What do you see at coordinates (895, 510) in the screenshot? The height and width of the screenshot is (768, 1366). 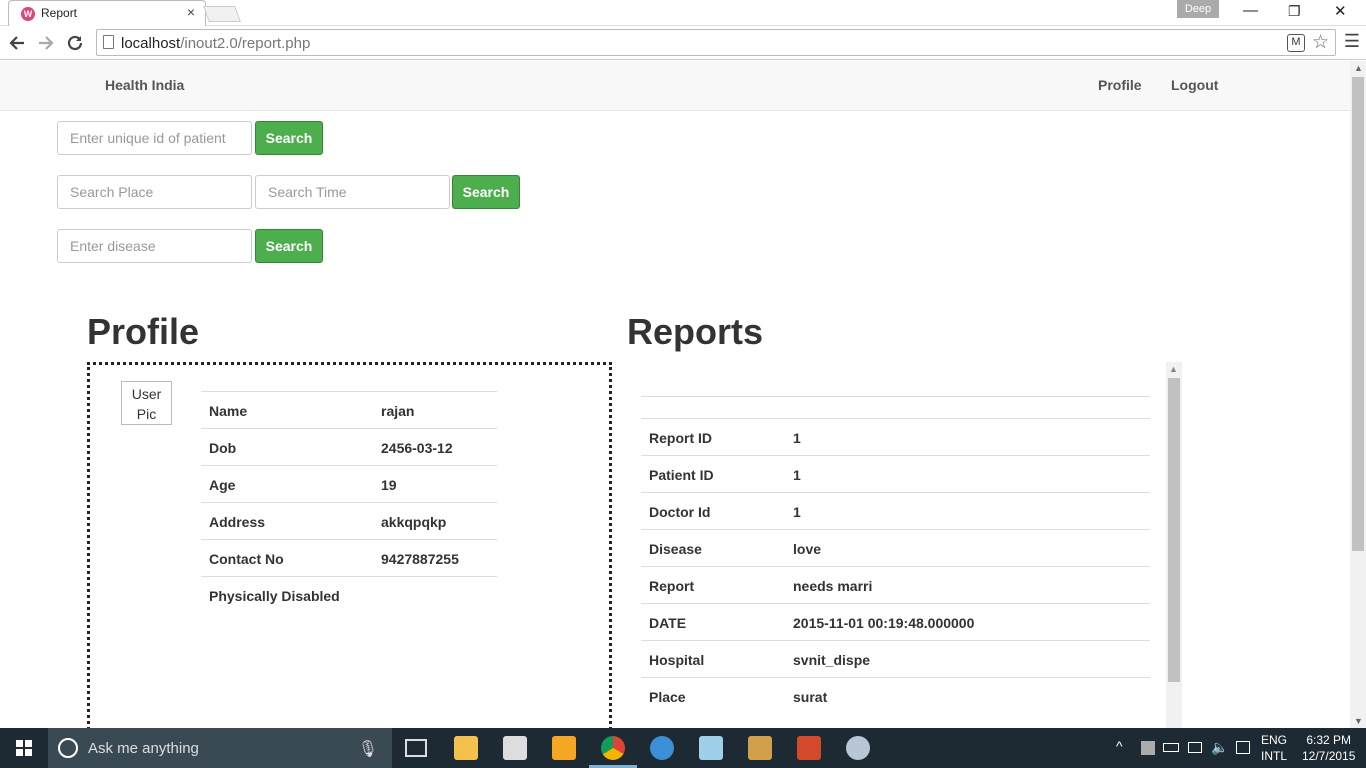 I see `report-row: Doctor Id 1` at bounding box center [895, 510].